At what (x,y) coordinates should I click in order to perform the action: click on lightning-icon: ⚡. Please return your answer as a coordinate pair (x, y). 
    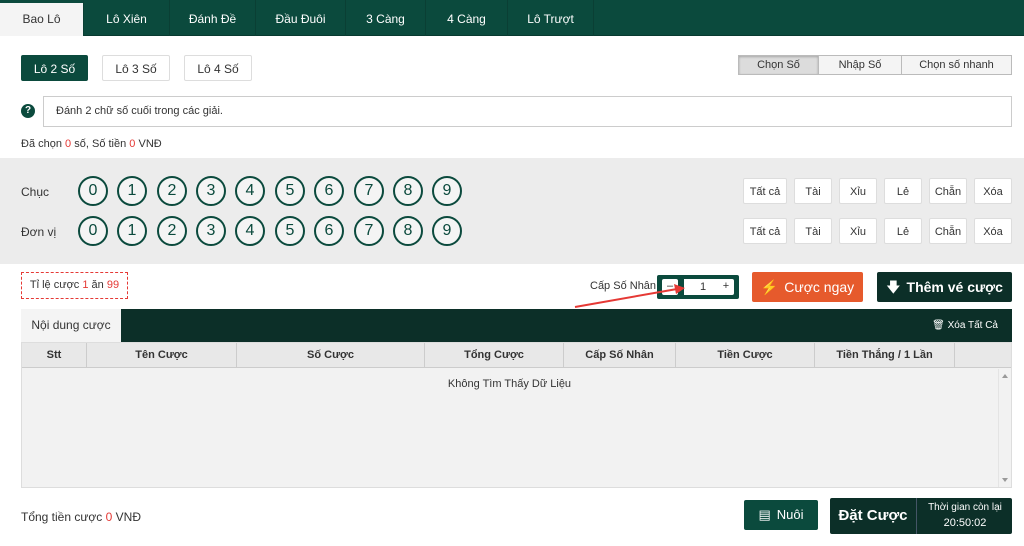
    Looking at the image, I should click on (769, 287).